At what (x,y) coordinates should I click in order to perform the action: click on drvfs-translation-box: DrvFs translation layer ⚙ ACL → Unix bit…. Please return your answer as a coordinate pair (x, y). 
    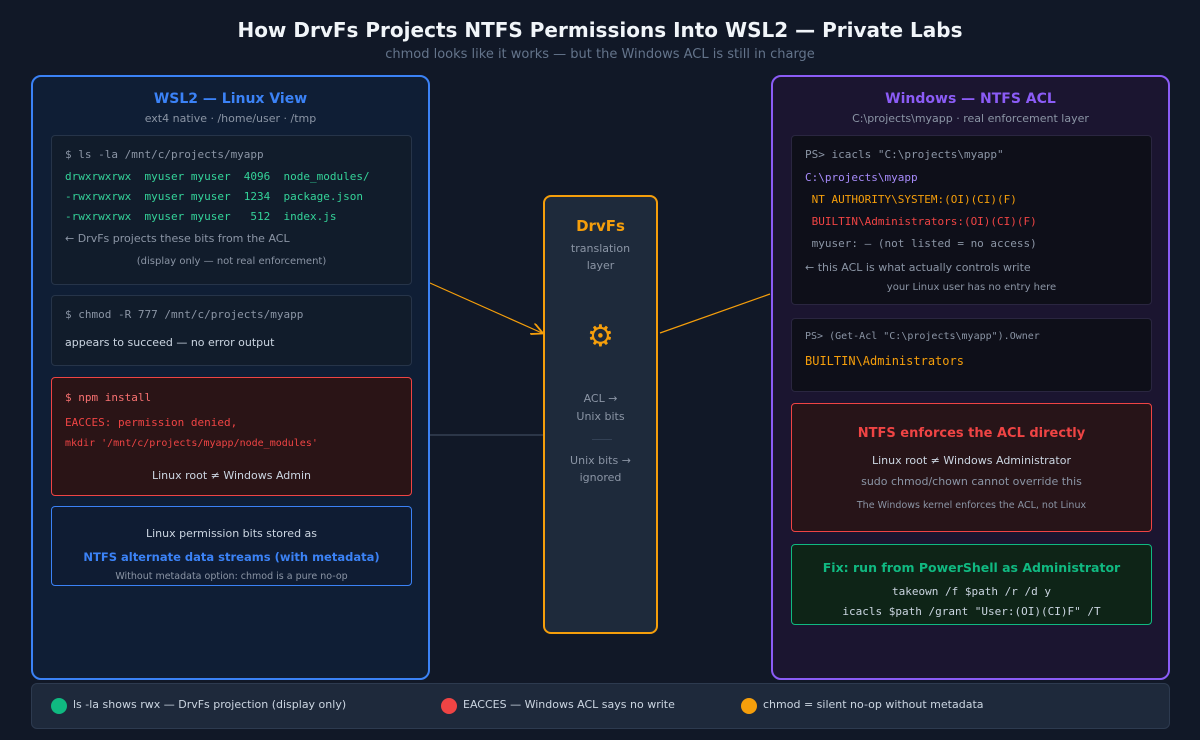
    Looking at the image, I should click on (600, 414).